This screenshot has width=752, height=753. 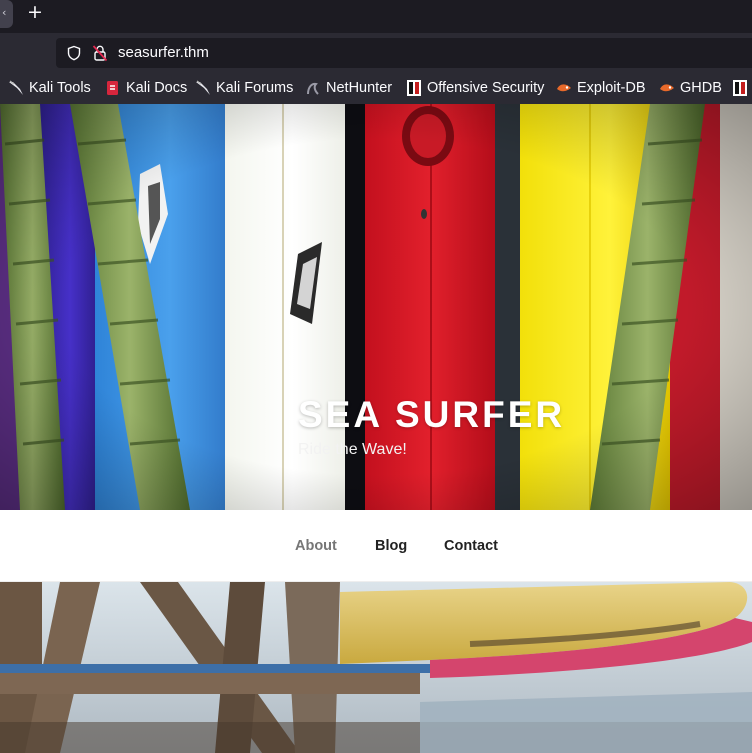 I want to click on browser-tab: ‹, so click(x=6, y=14).